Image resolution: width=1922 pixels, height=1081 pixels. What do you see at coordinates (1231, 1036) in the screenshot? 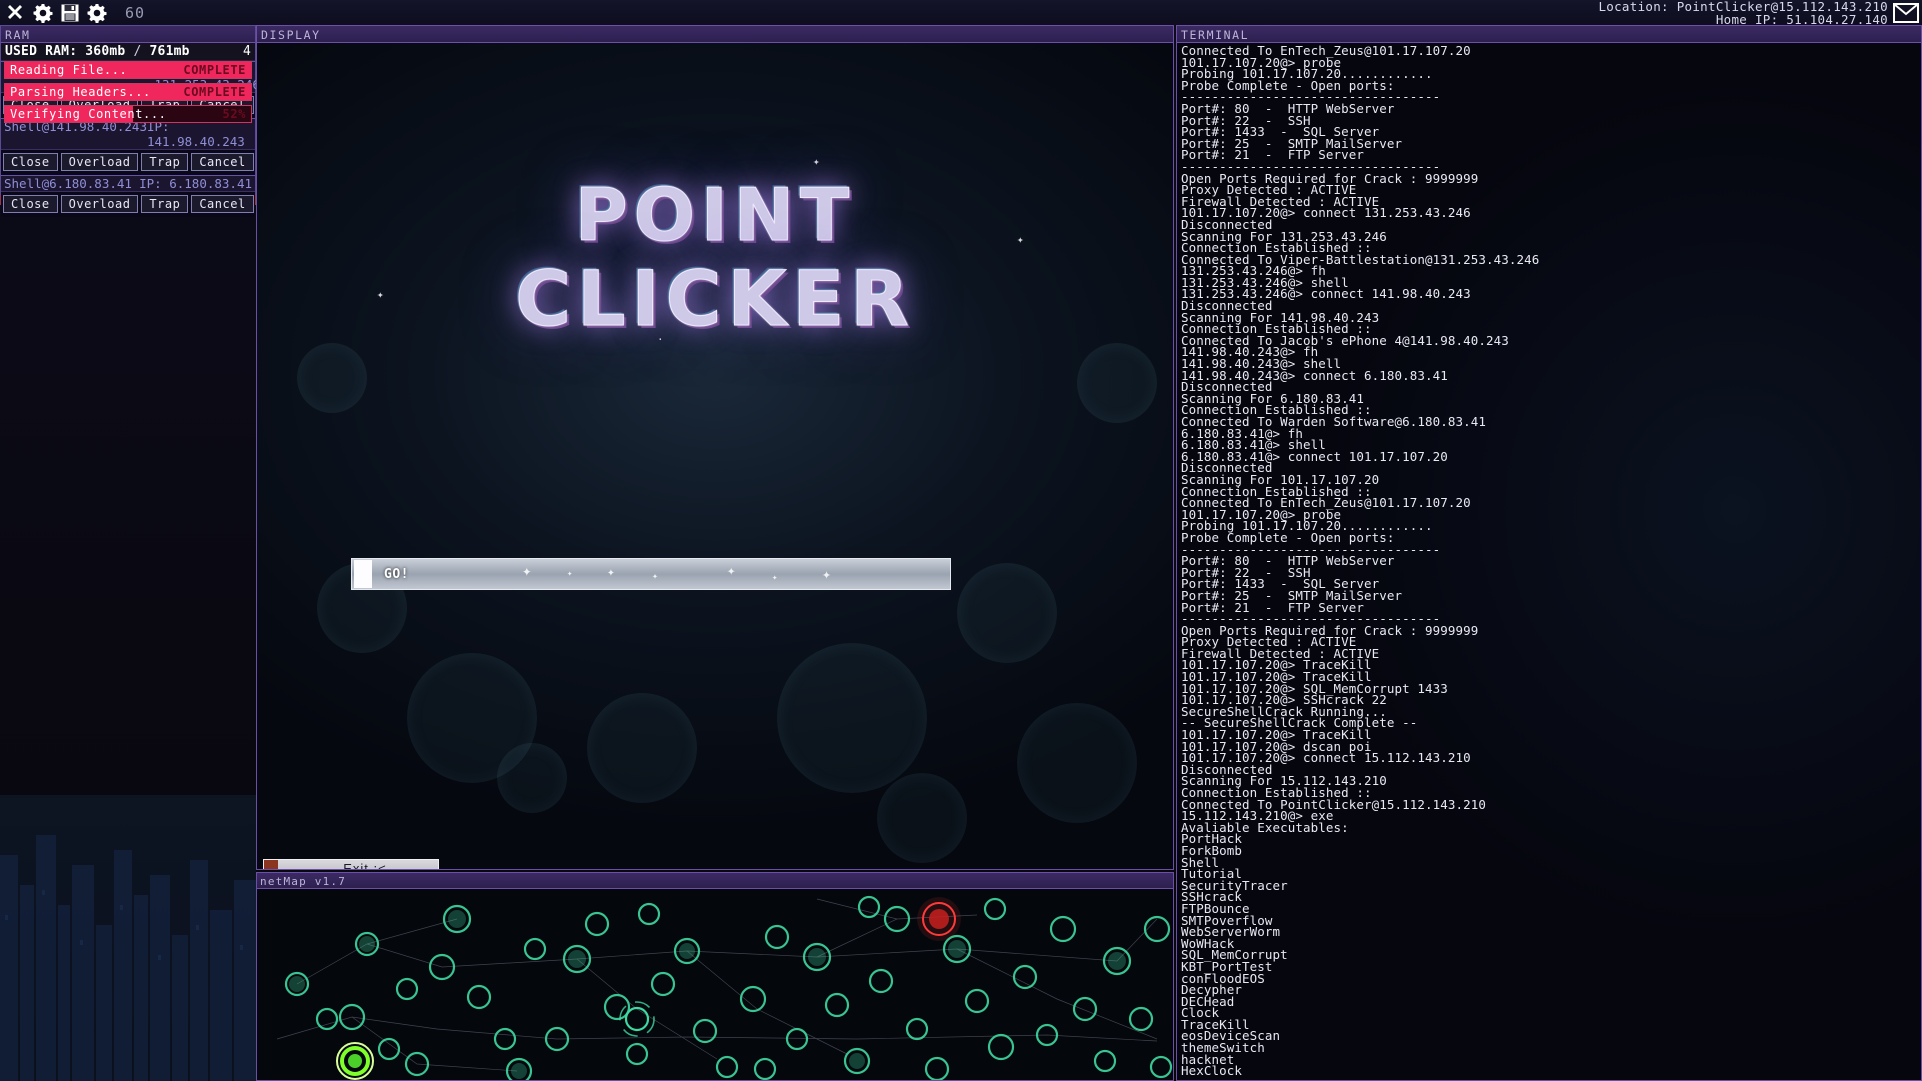
I see `terminal-line: eosDeviceScan` at bounding box center [1231, 1036].